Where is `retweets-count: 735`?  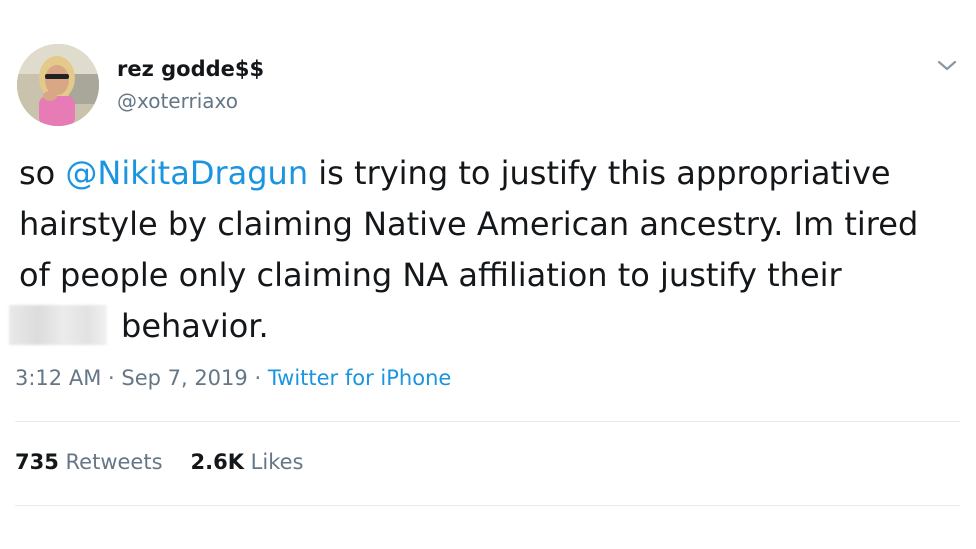 retweets-count: 735 is located at coordinates (37, 462).